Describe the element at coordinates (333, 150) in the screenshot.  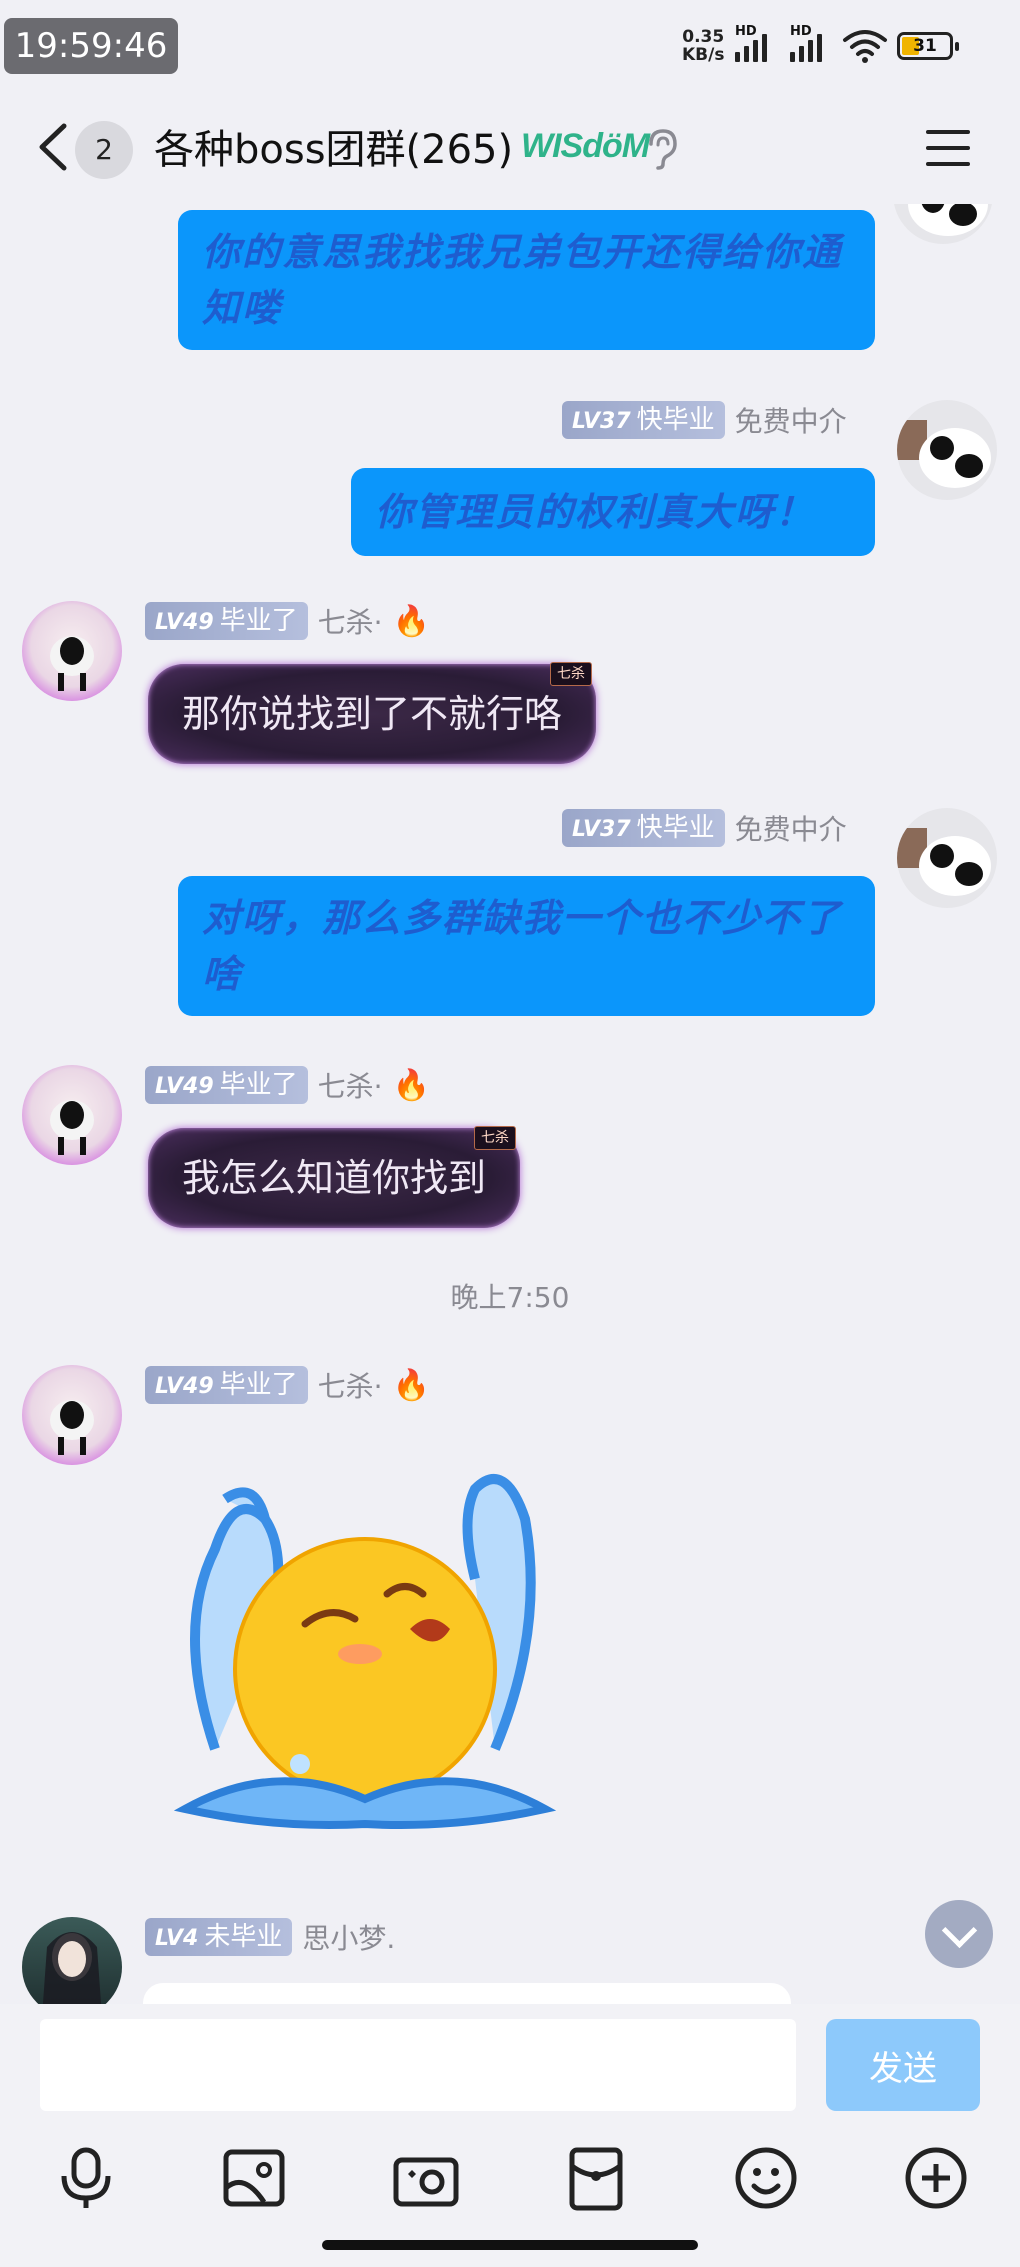
I see `chat-title: 各种boss团群(265)` at that location.